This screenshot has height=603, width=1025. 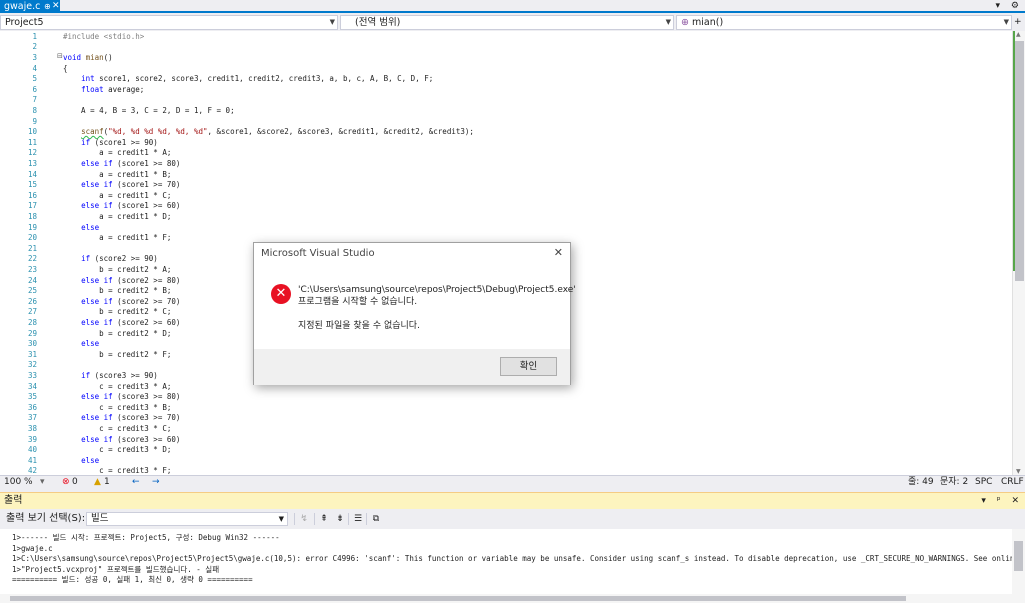 I want to click on code-line: a = credit1 * D;, so click(x=117, y=217).